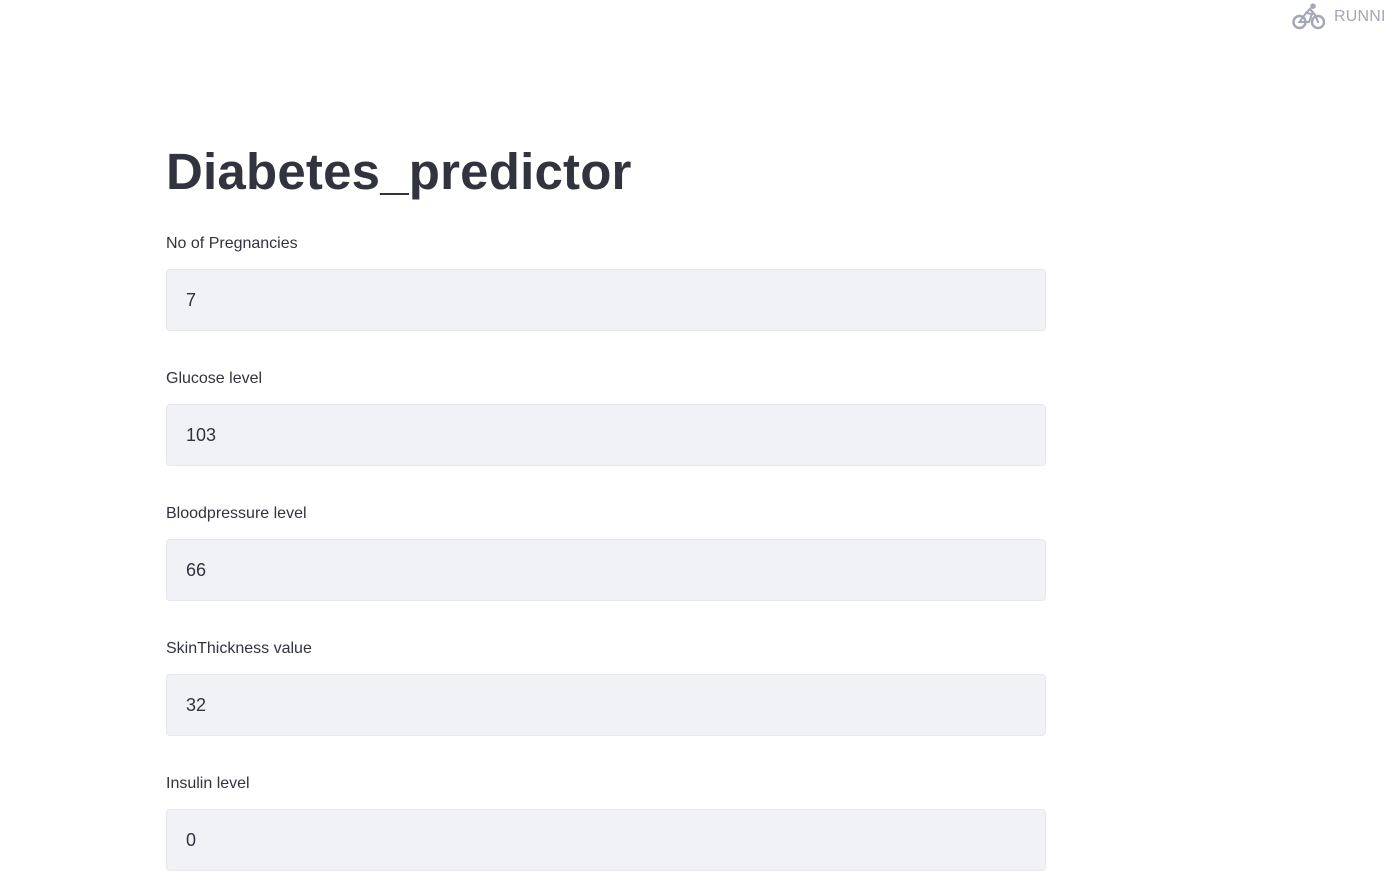 This screenshot has height=871, width=1387. What do you see at coordinates (606, 705) in the screenshot?
I see `skinthickness-input` at bounding box center [606, 705].